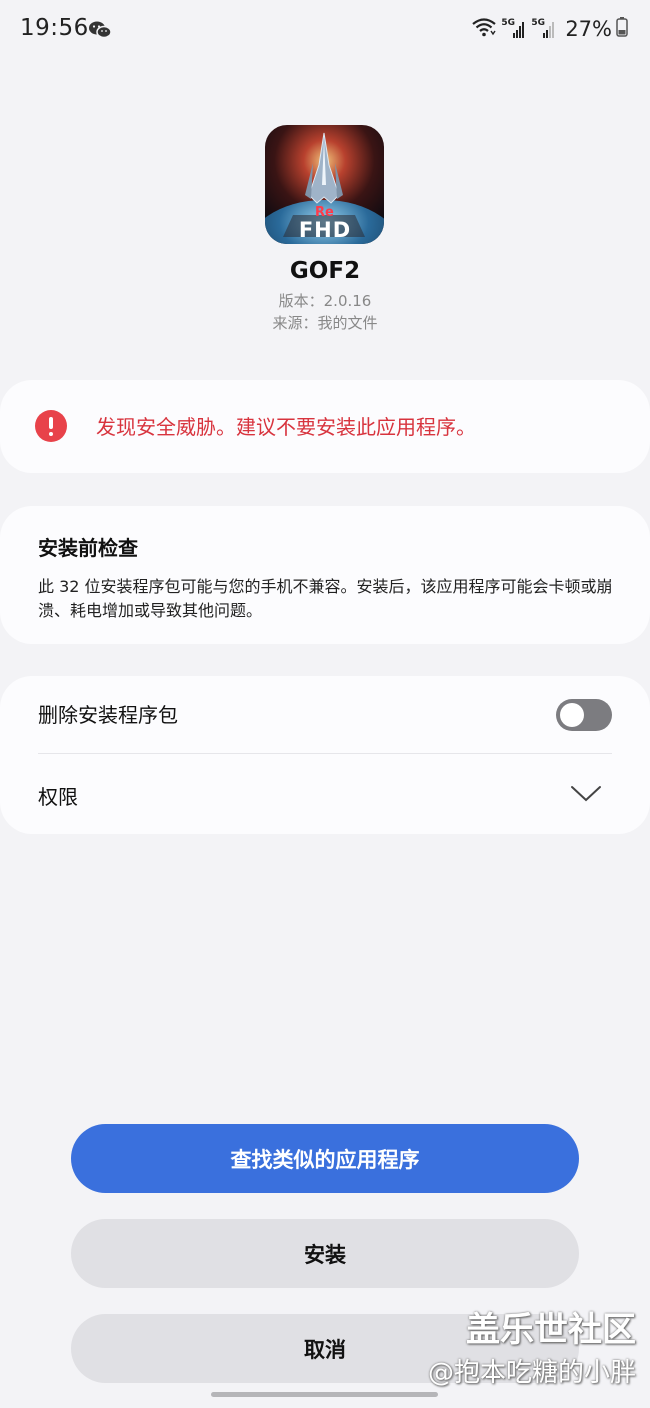  What do you see at coordinates (325, 271) in the screenshot?
I see `app-name: GOF2` at bounding box center [325, 271].